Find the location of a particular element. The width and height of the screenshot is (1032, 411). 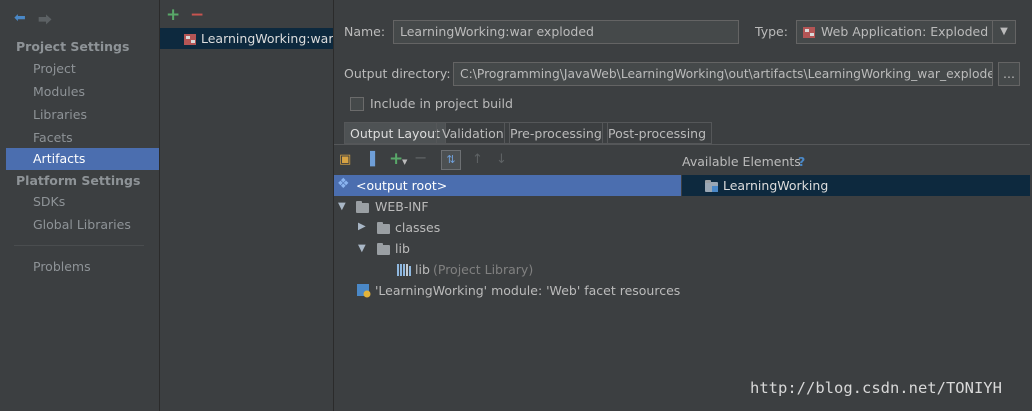

name-input: LearningWorking:war exploded is located at coordinates (566, 32).